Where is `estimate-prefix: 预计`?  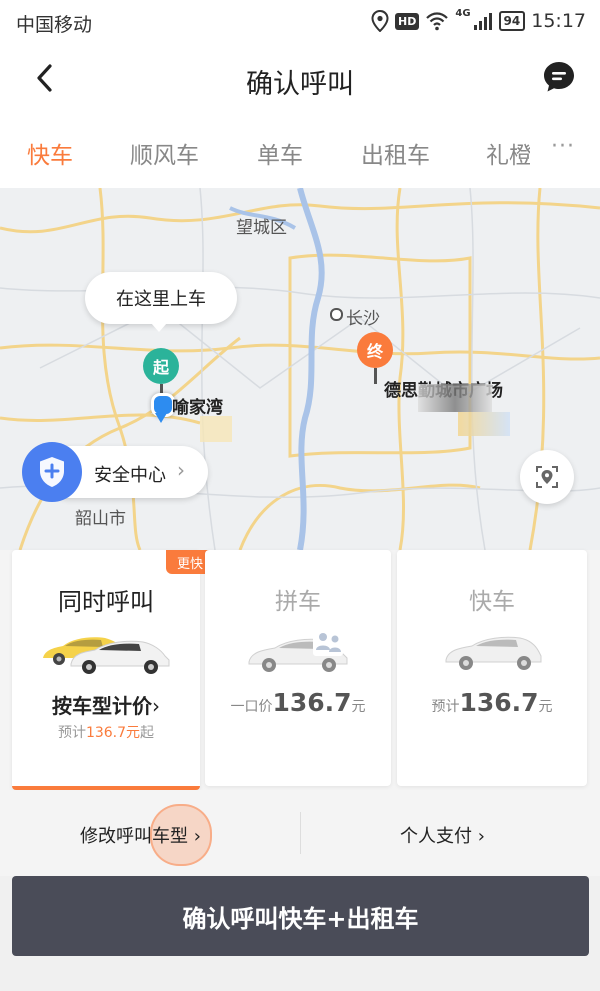 estimate-prefix: 预计 is located at coordinates (71, 733).